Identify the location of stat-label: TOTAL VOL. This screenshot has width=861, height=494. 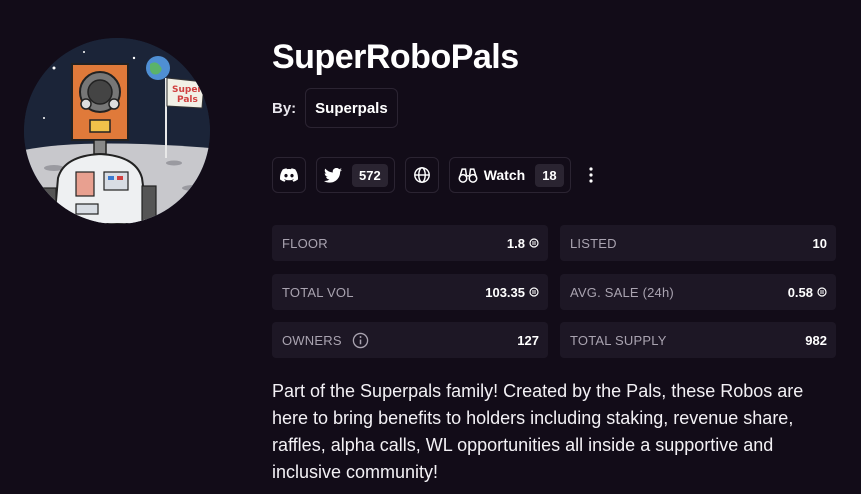
(318, 292).